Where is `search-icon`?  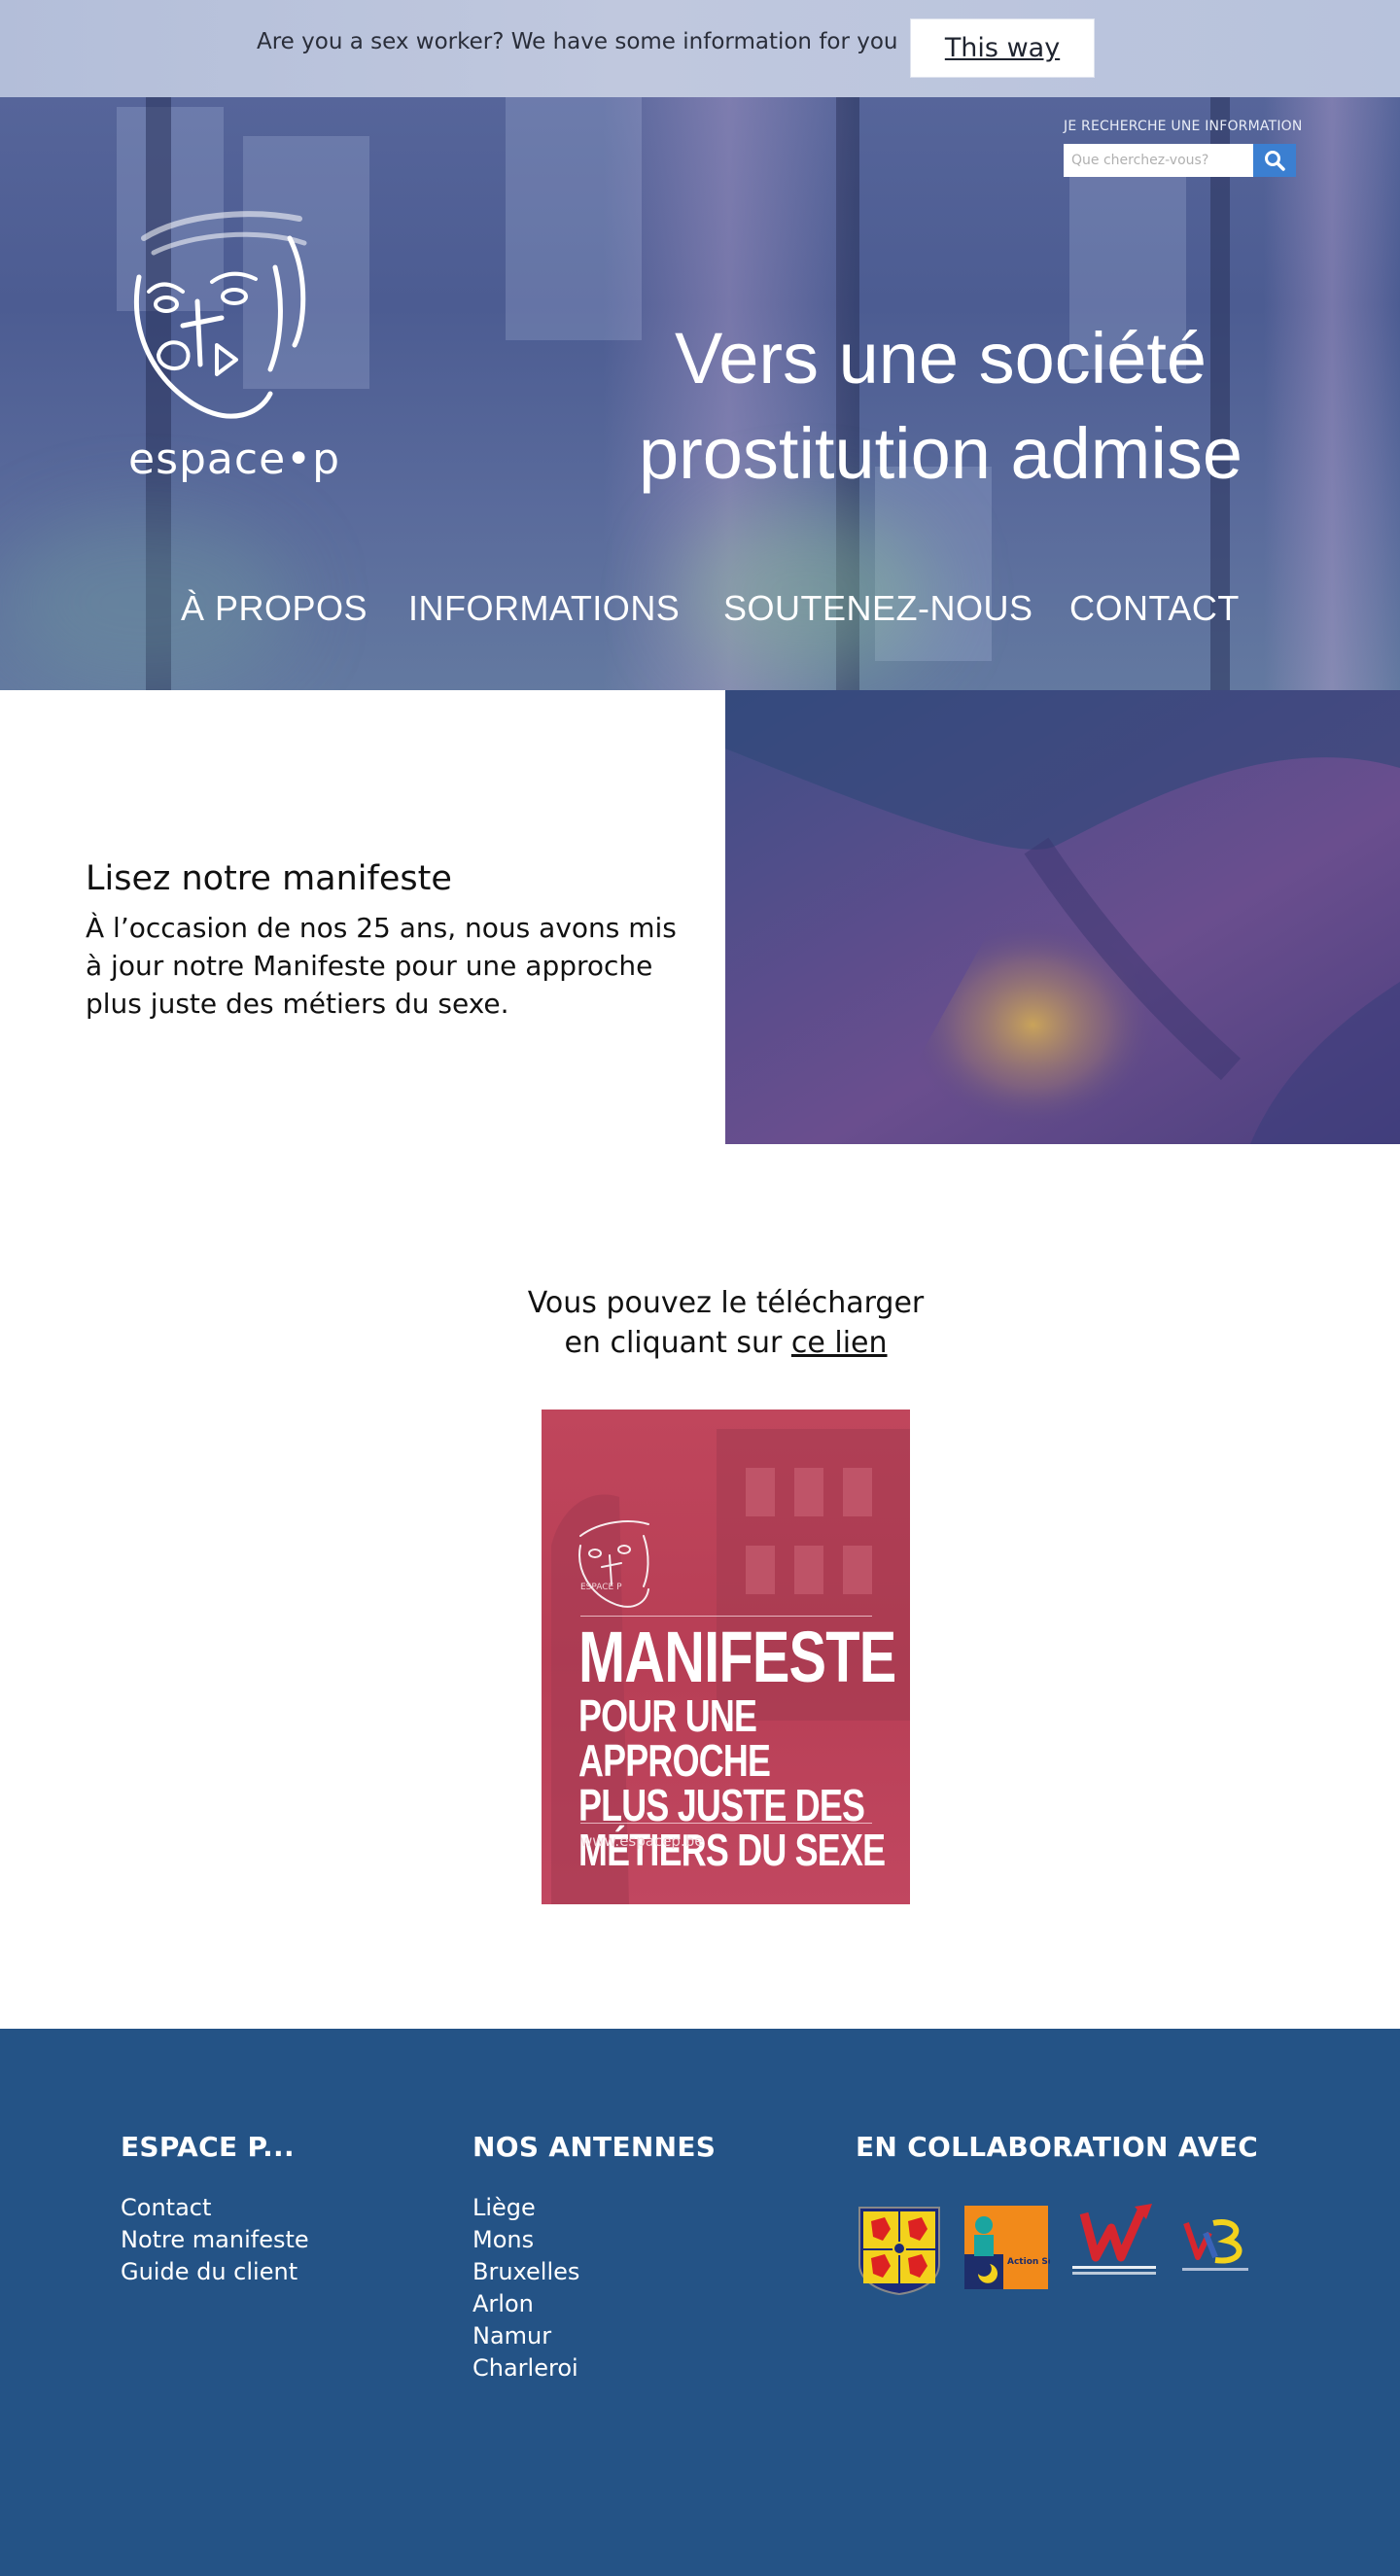
search-icon is located at coordinates (1275, 161).